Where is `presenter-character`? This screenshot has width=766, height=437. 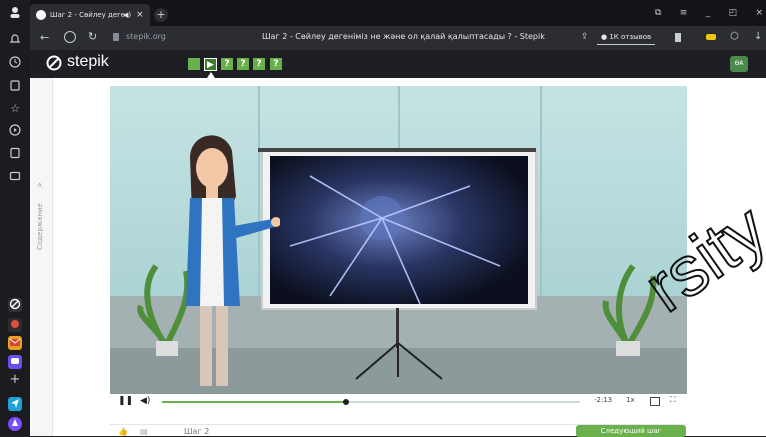
presenter-character is located at coordinates (233, 260).